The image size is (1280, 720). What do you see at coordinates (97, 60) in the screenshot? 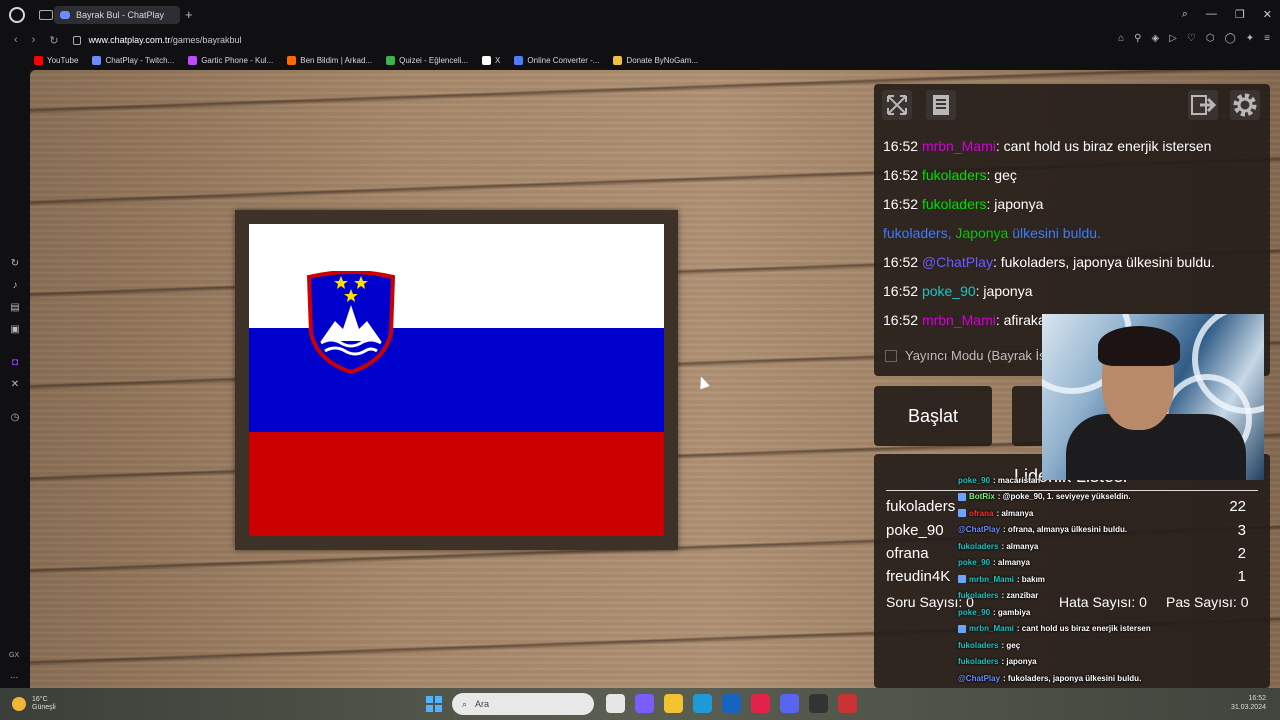
I see `chatplay-icon` at bounding box center [97, 60].